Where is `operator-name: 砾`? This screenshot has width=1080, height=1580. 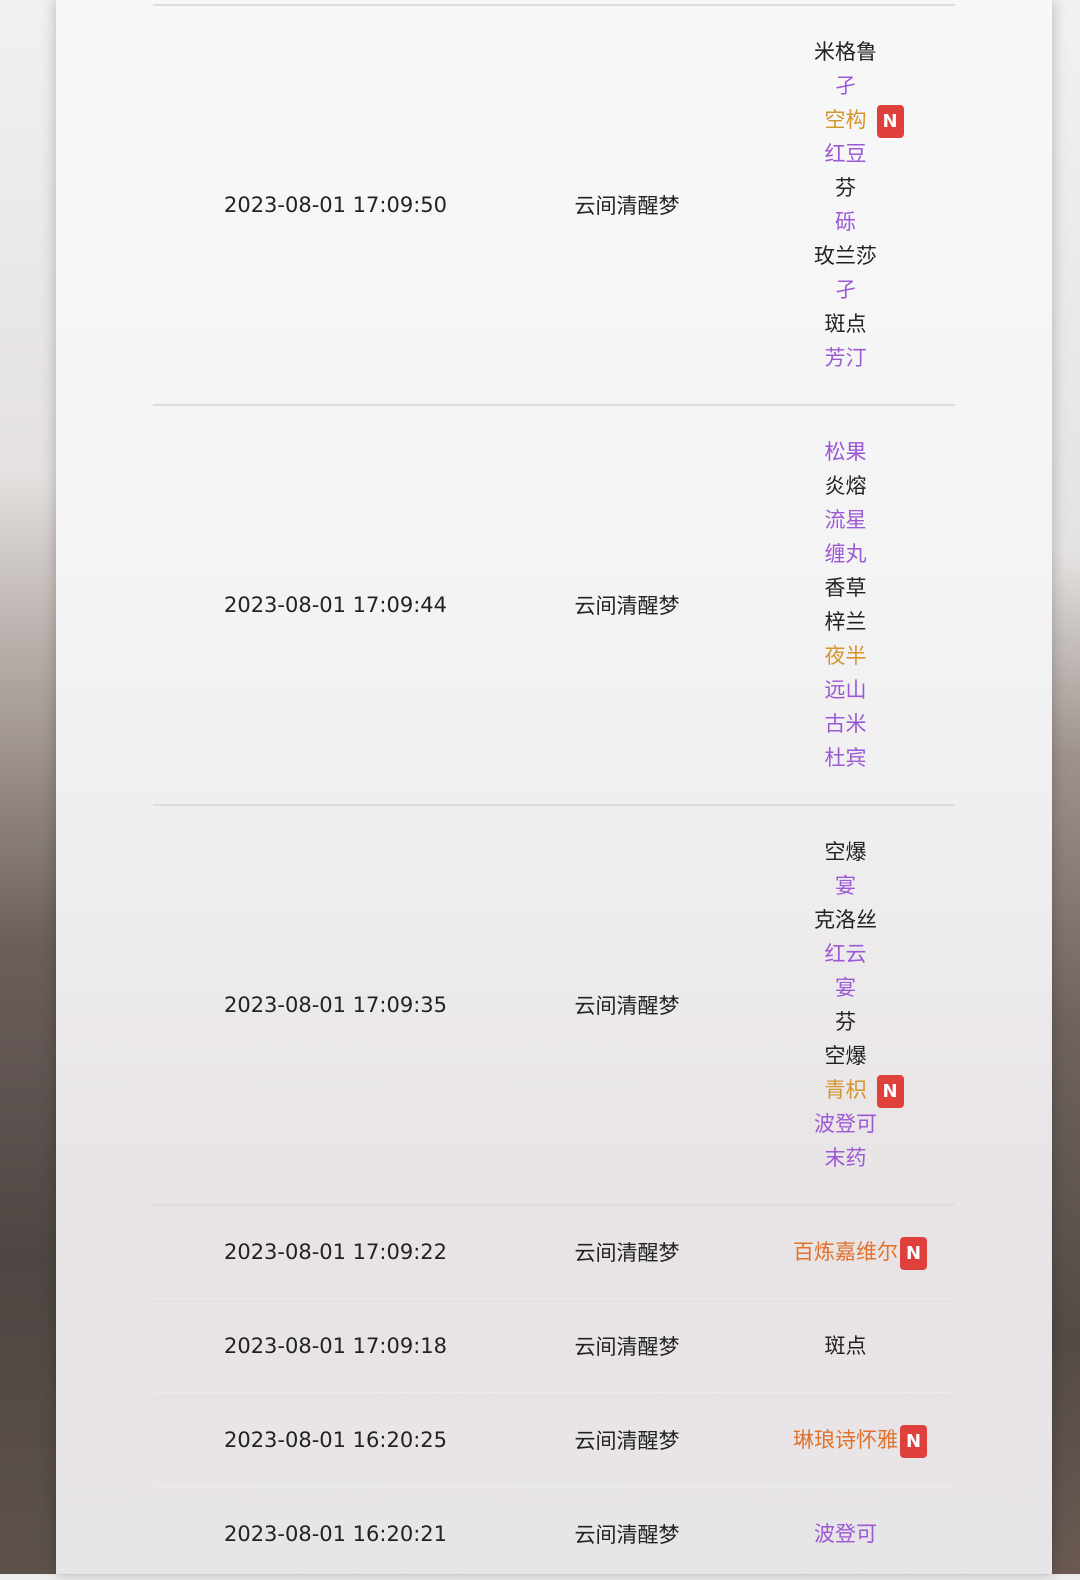
operator-name: 砾 is located at coordinates (845, 222).